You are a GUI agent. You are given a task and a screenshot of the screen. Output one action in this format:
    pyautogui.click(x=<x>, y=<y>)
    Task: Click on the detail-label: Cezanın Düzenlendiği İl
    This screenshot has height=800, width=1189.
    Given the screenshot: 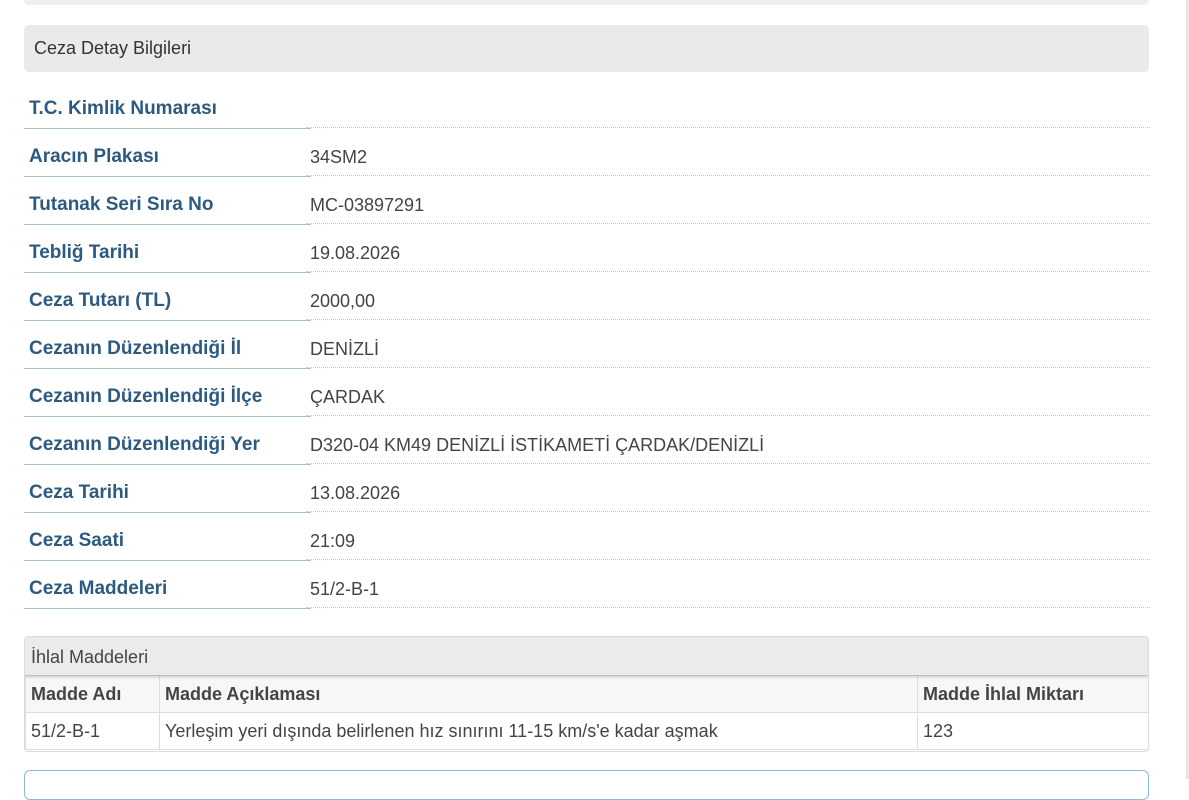 What is the action you would take?
    pyautogui.click(x=167, y=347)
    